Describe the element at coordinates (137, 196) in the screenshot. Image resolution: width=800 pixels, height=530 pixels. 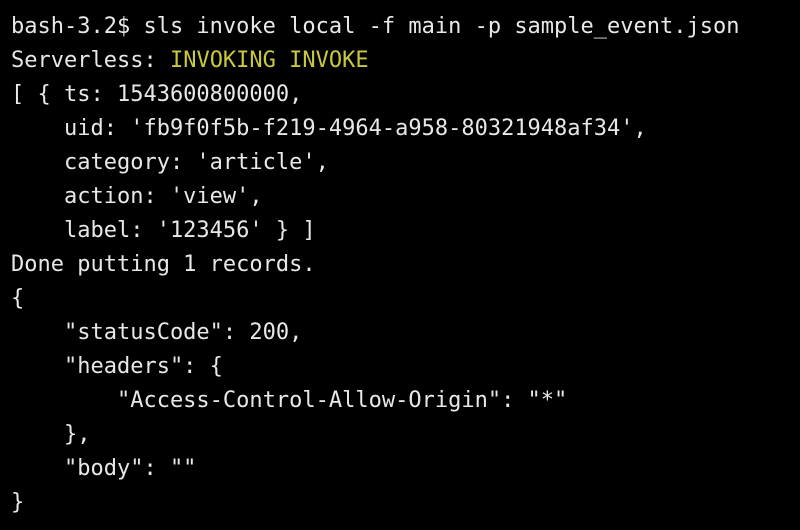
I see `output-text: action: 'view',` at that location.